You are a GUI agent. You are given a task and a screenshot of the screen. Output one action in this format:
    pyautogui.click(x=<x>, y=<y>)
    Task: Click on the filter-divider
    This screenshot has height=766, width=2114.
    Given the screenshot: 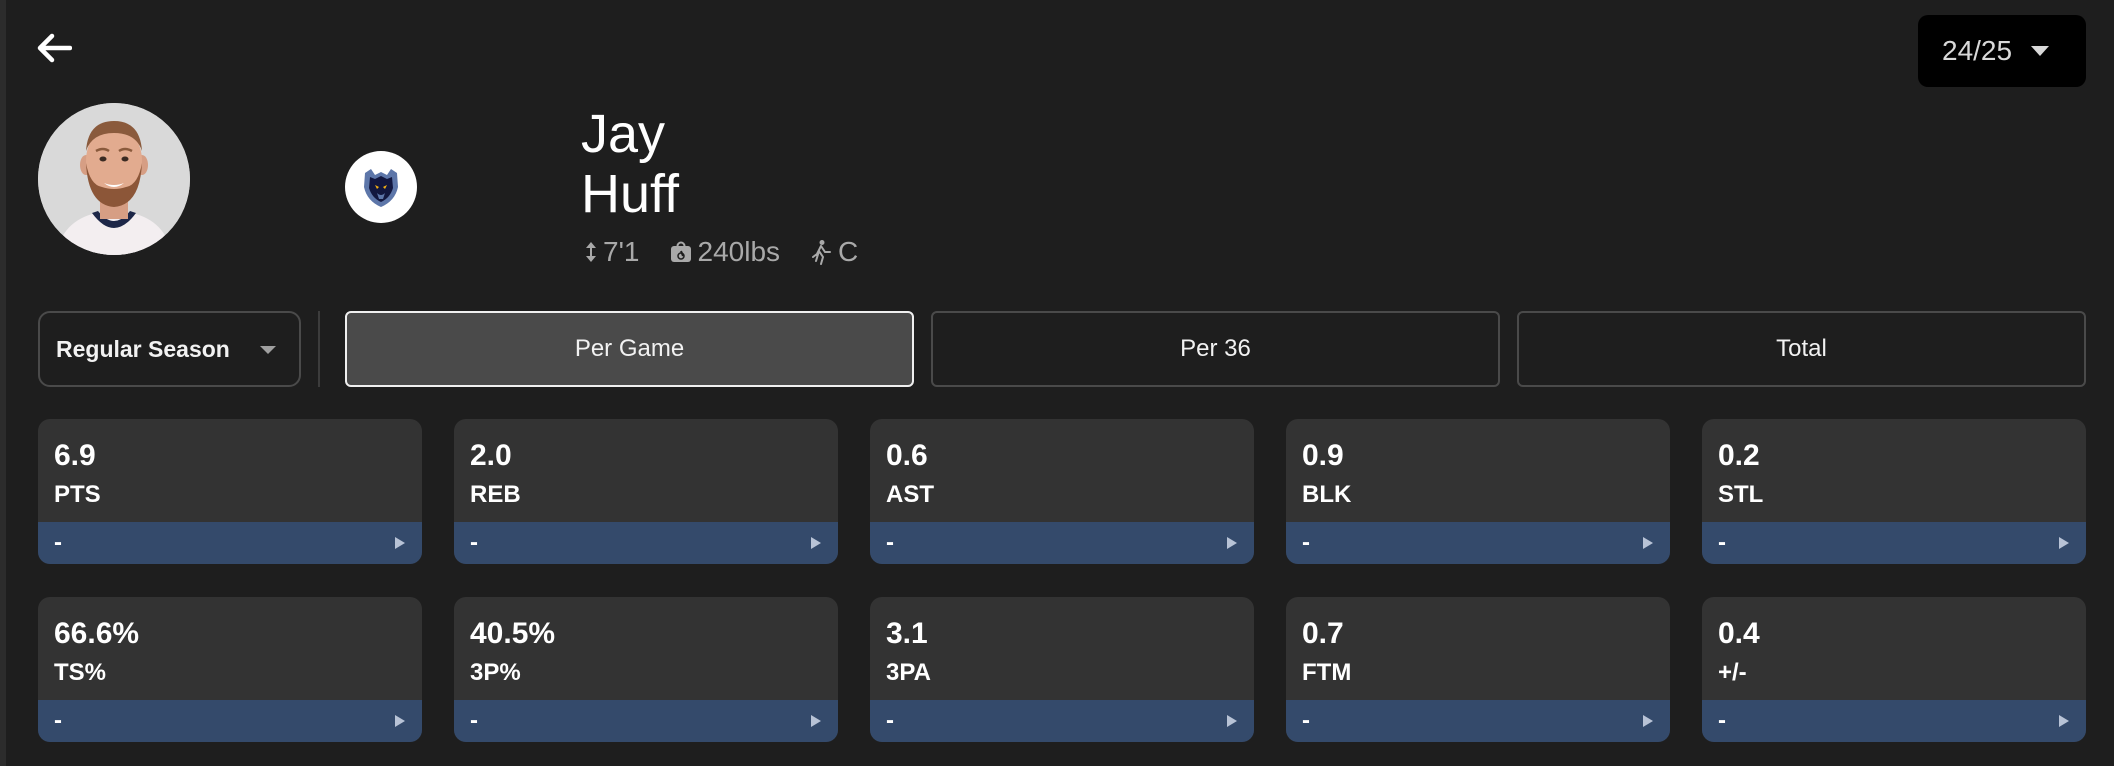 What is the action you would take?
    pyautogui.click(x=319, y=349)
    